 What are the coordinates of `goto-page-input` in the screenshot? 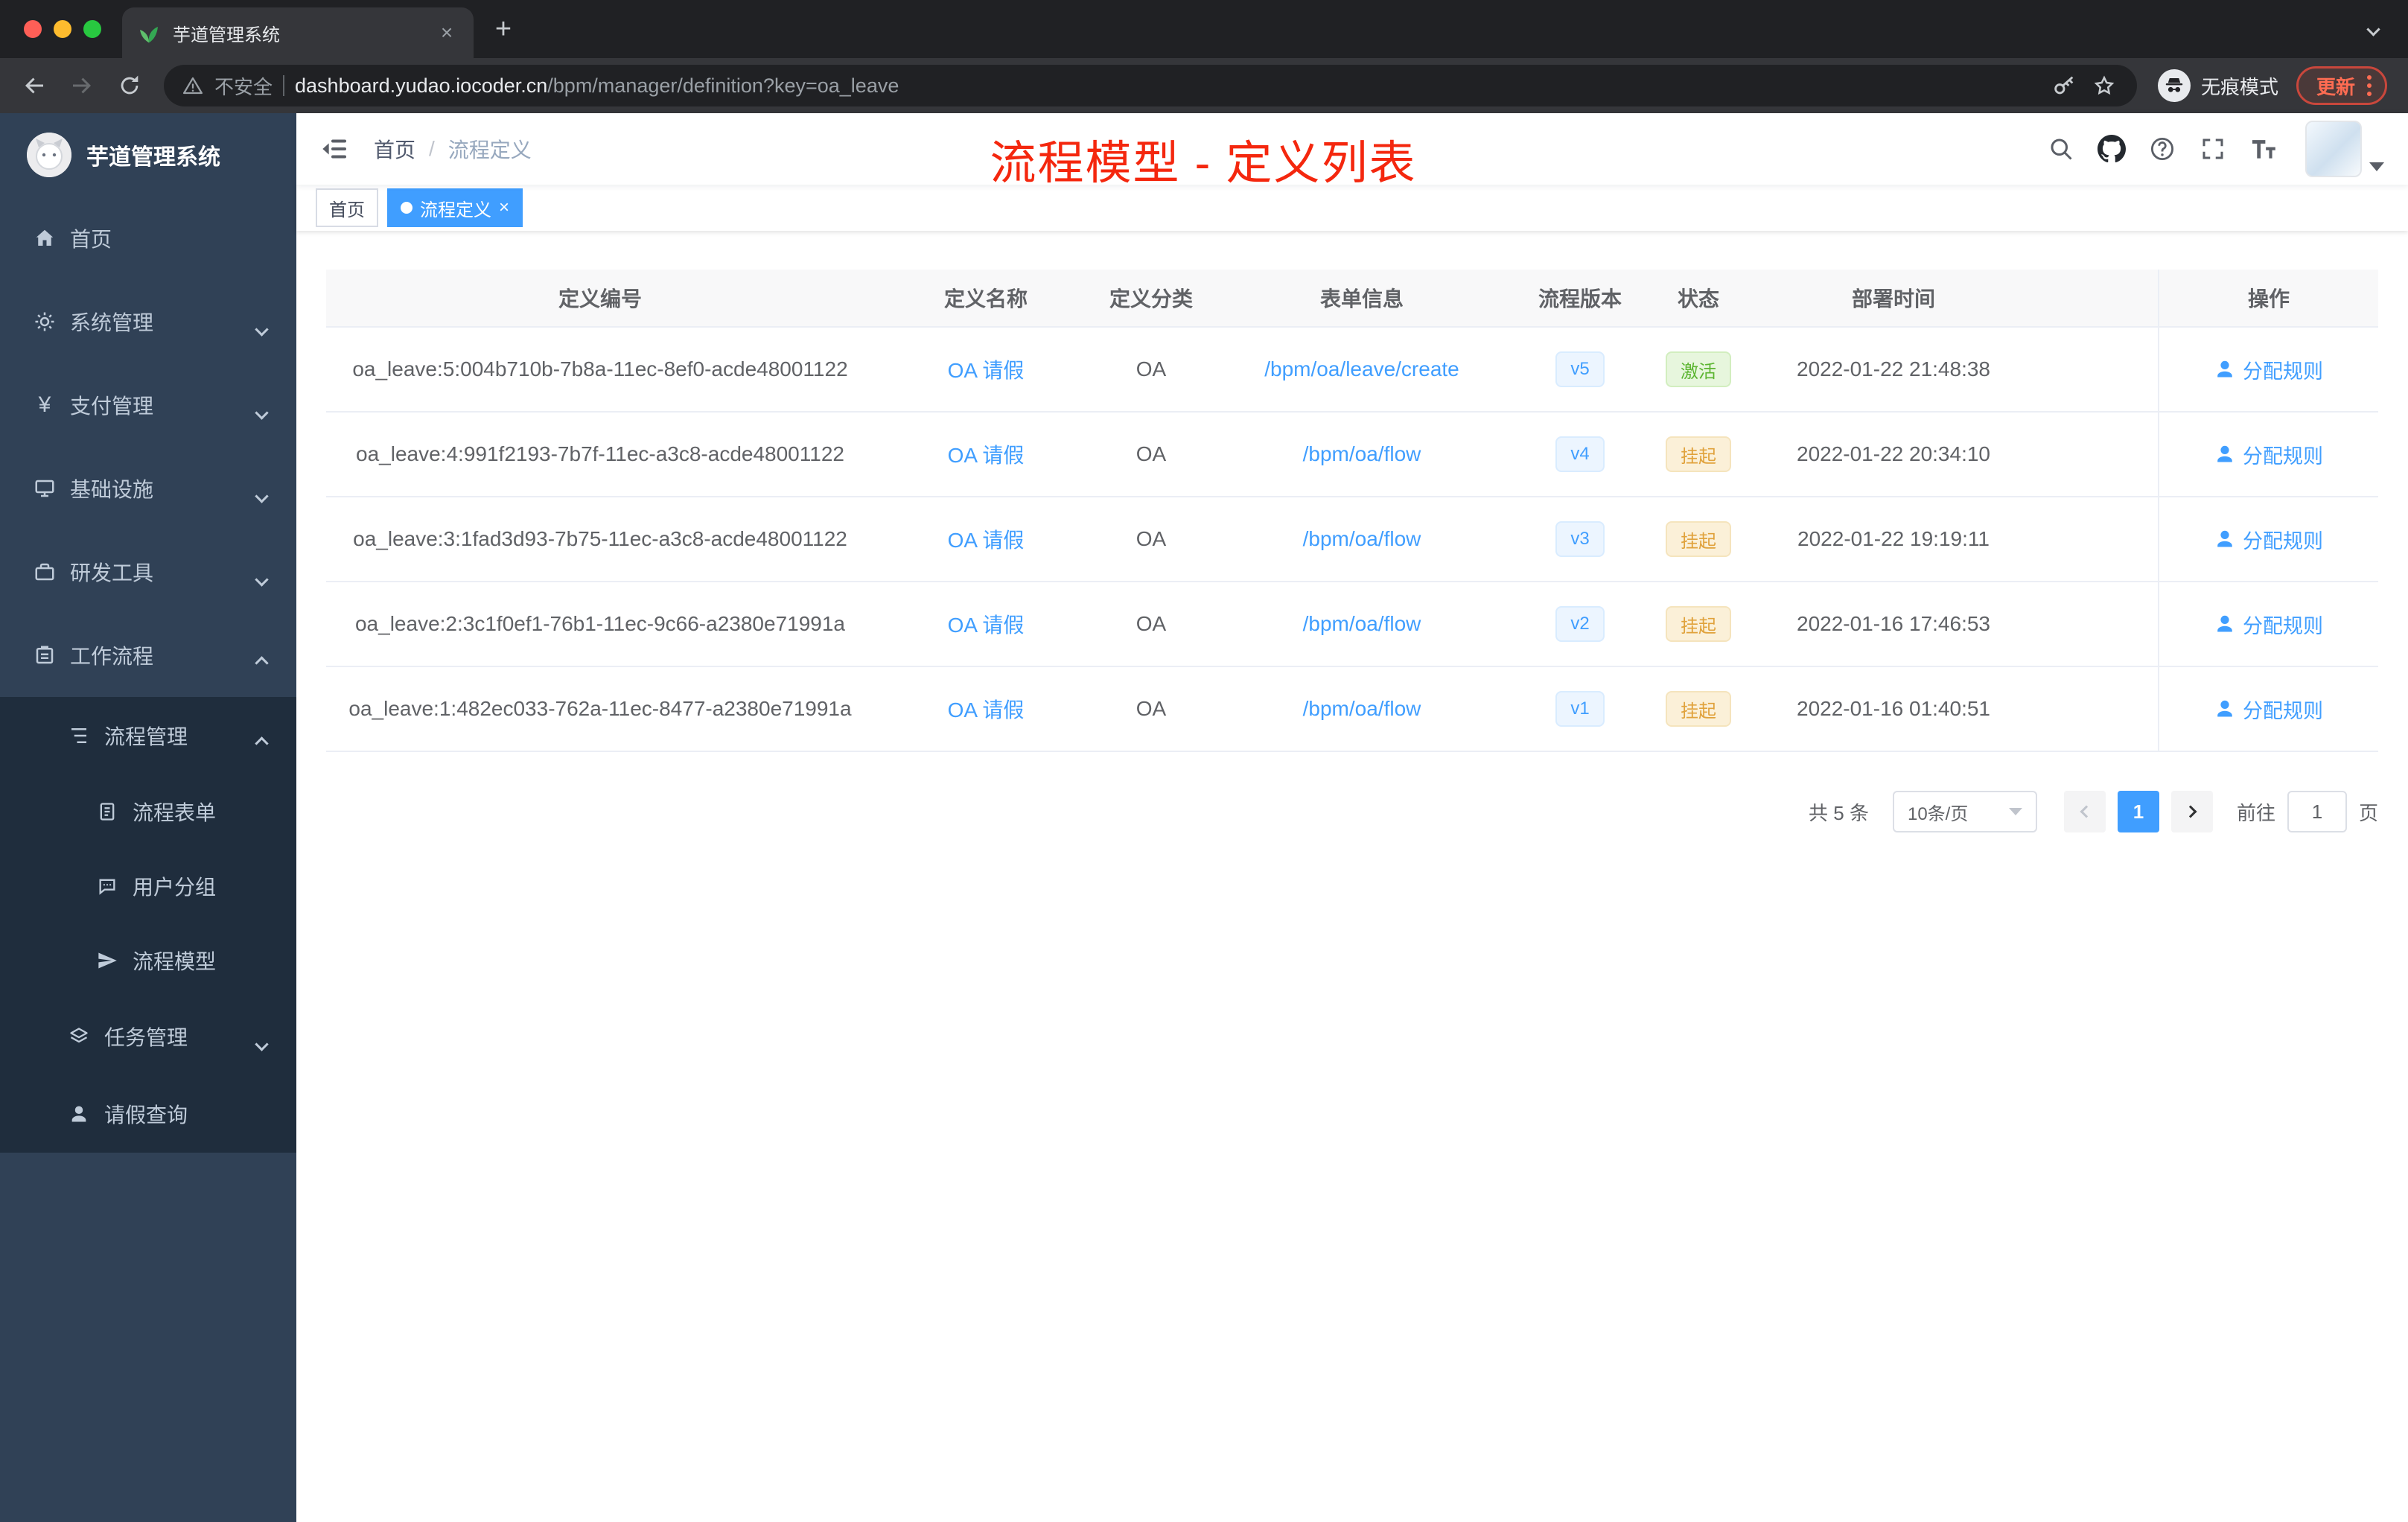 It's located at (2317, 811).